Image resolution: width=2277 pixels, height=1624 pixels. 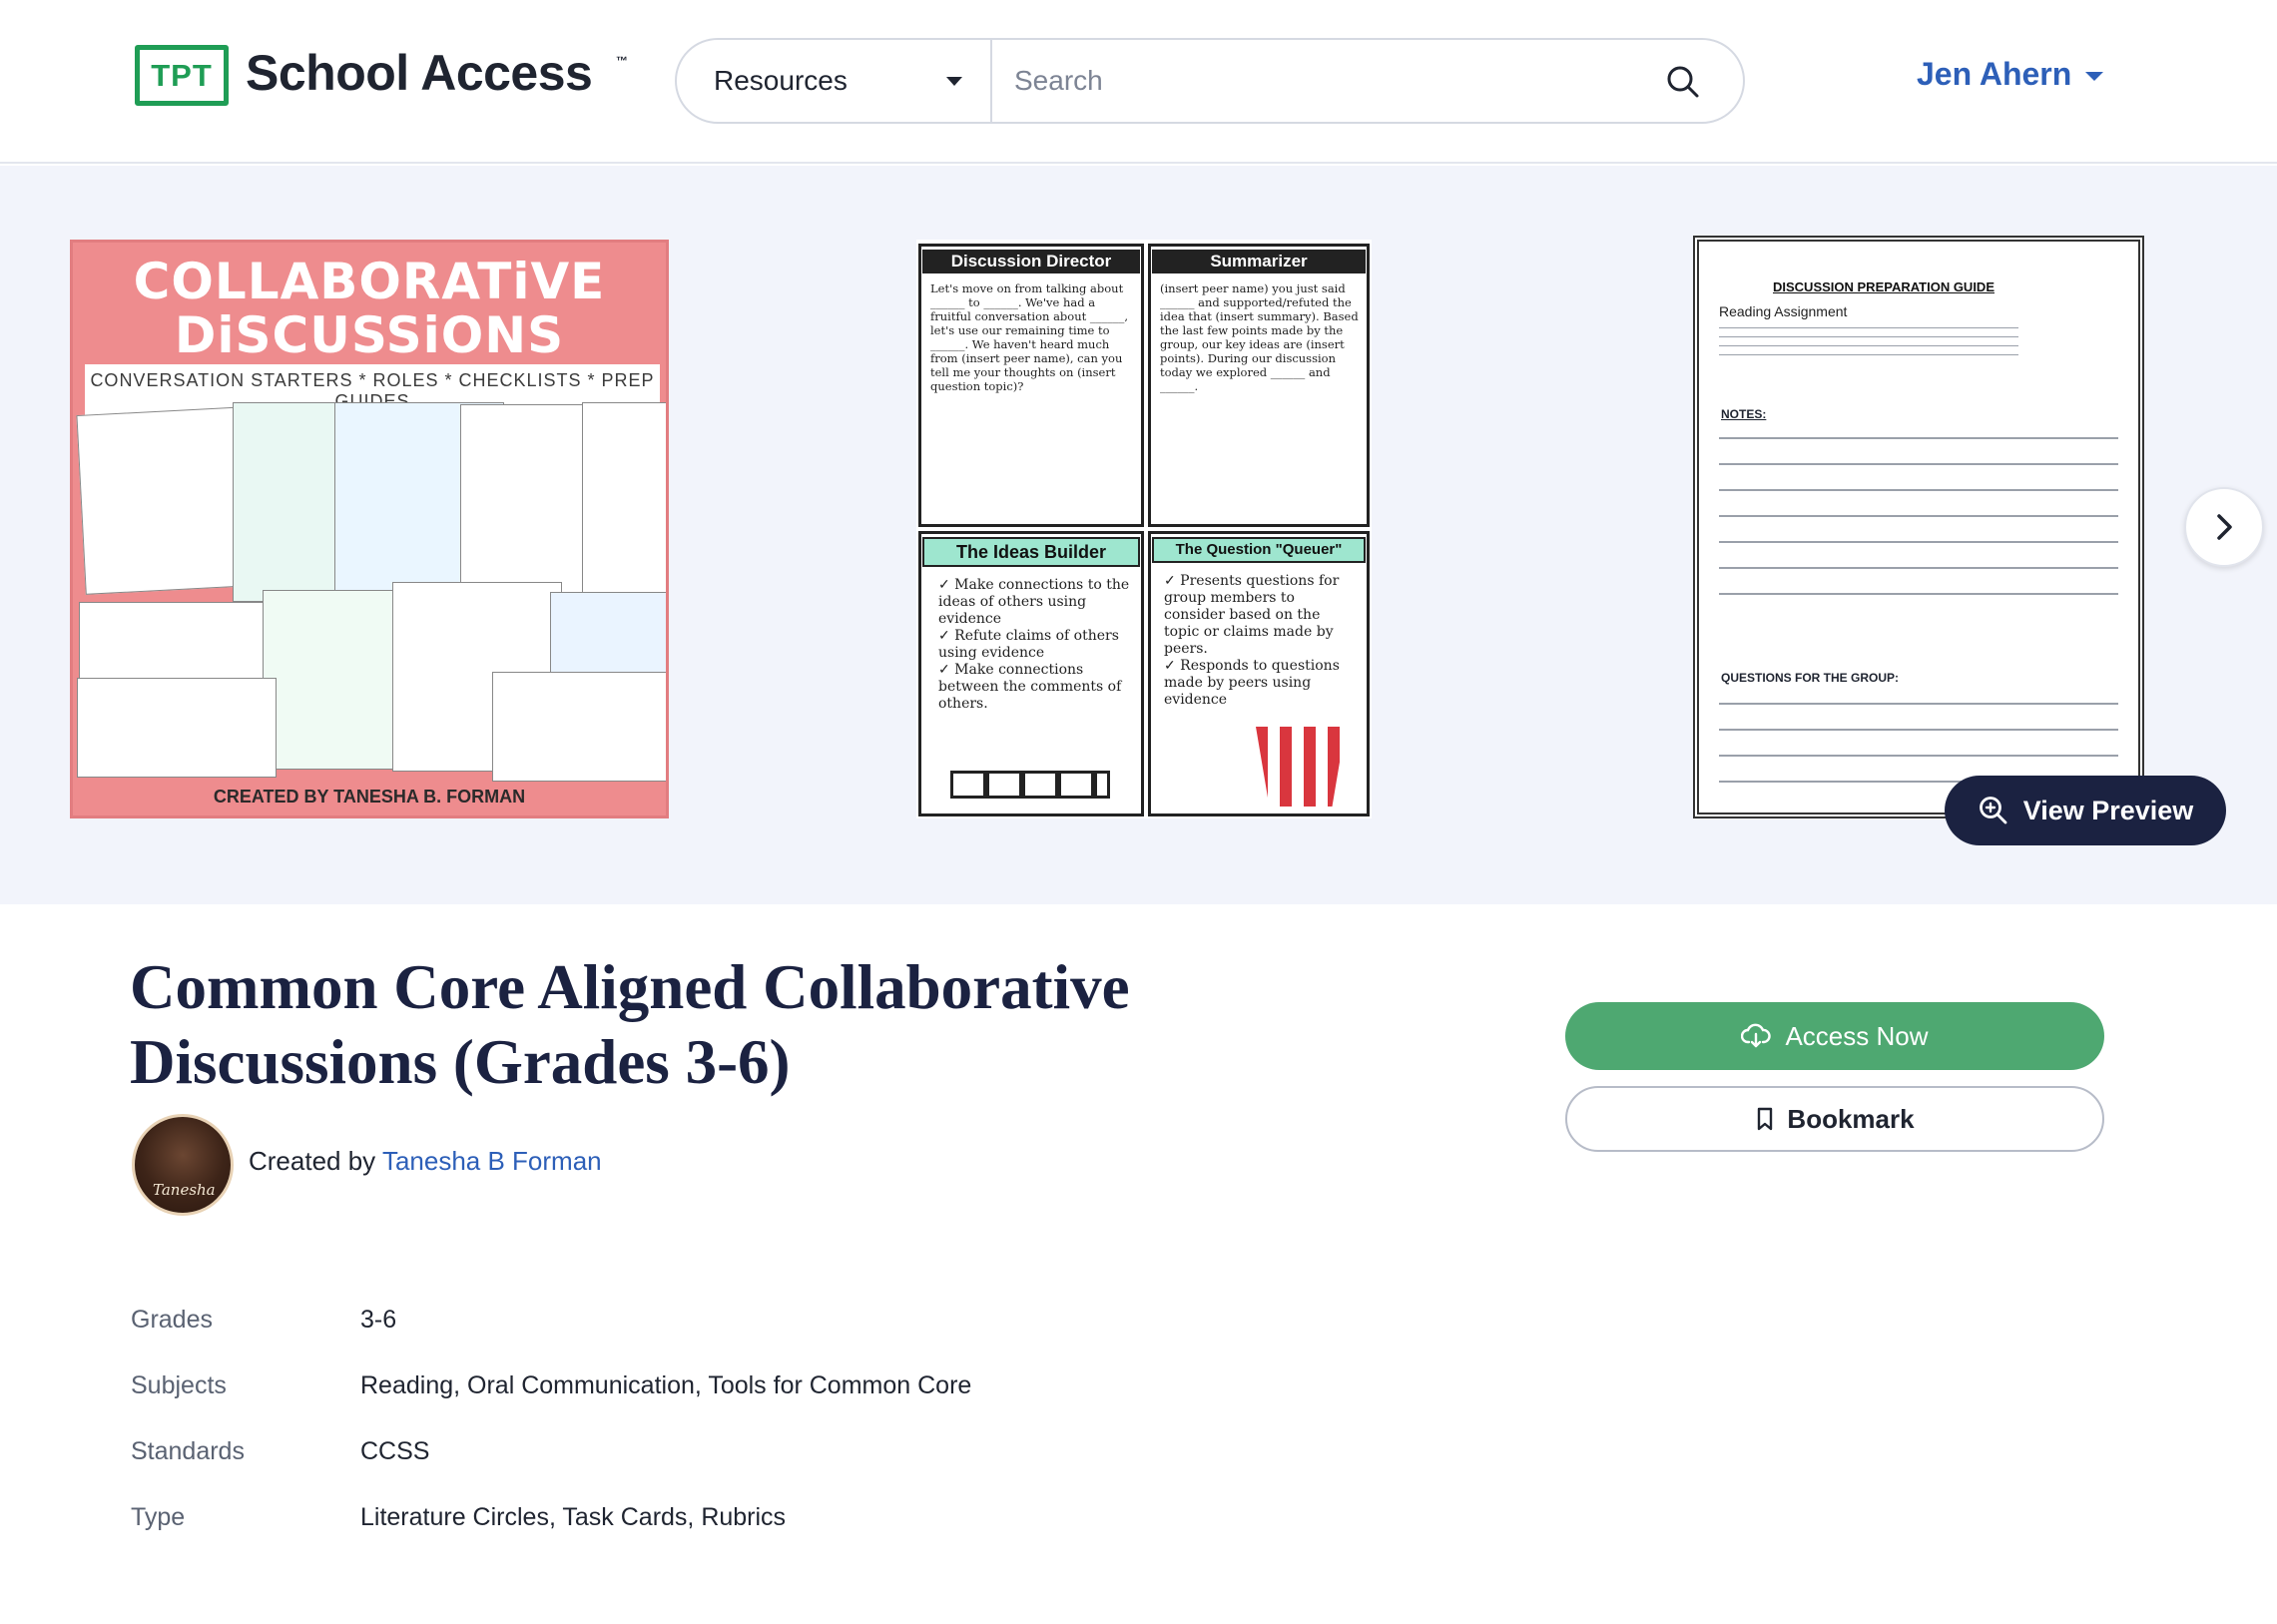 I want to click on detail-key: Grades, so click(x=172, y=1320).